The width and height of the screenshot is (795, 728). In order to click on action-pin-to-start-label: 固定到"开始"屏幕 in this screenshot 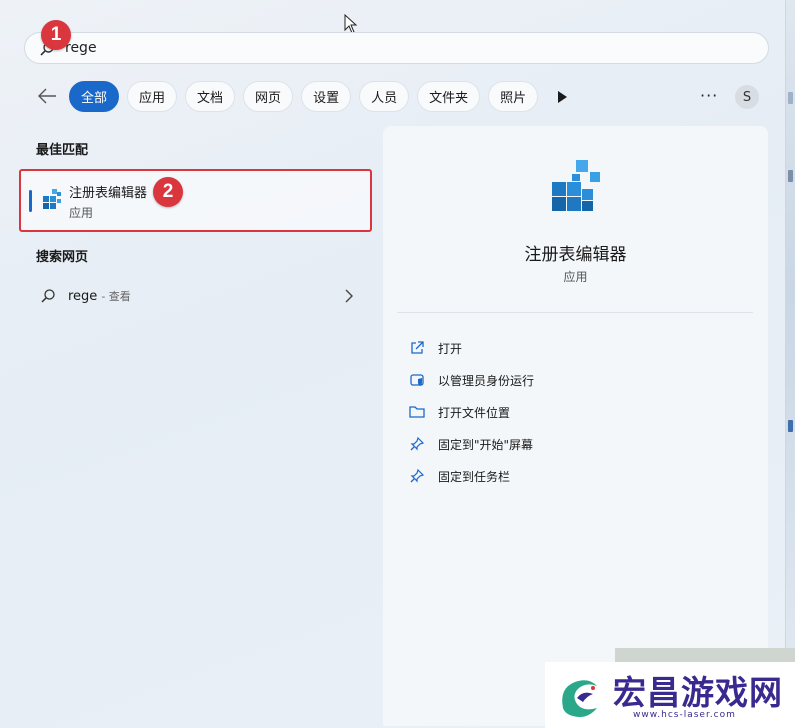, I will do `click(486, 444)`.